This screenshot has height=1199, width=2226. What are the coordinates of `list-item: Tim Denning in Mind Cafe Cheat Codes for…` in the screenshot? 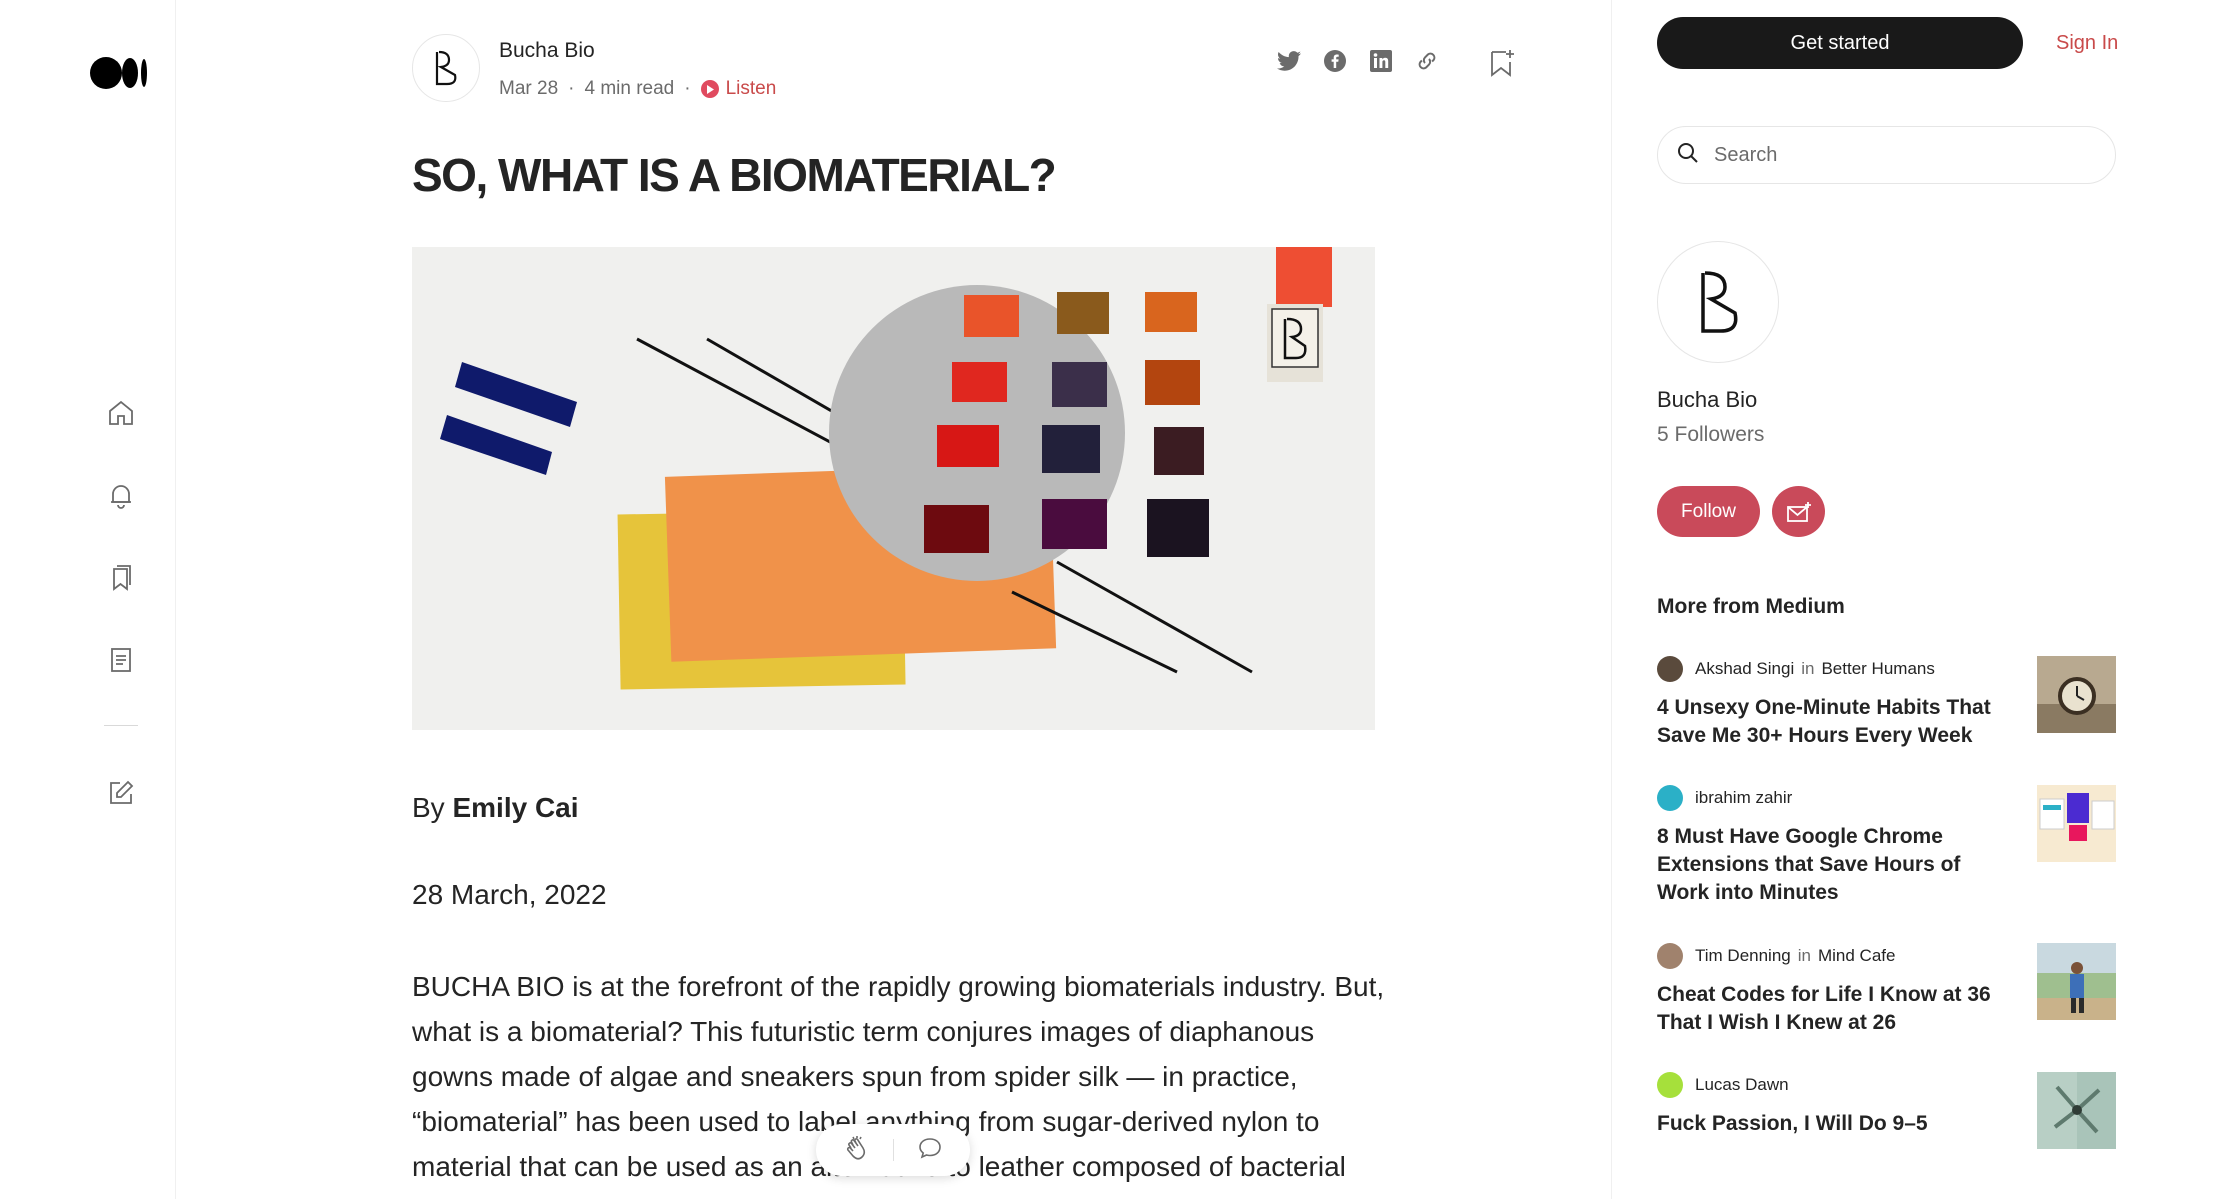 It's located at (1887, 990).